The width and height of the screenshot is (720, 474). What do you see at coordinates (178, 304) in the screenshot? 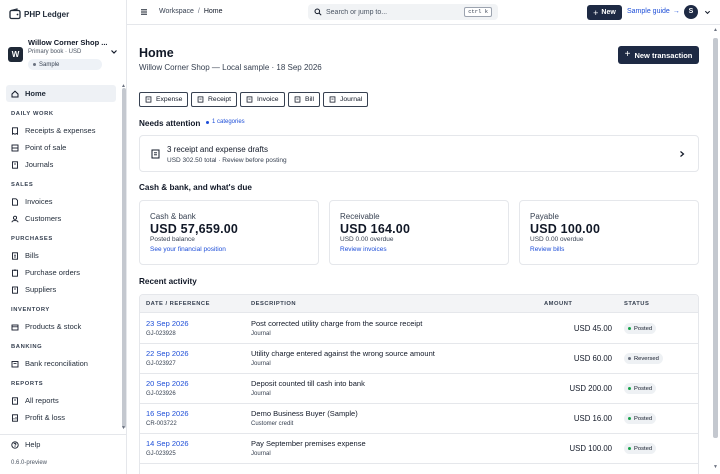
I see `column-header-date: DATE / REFERENCE` at bounding box center [178, 304].